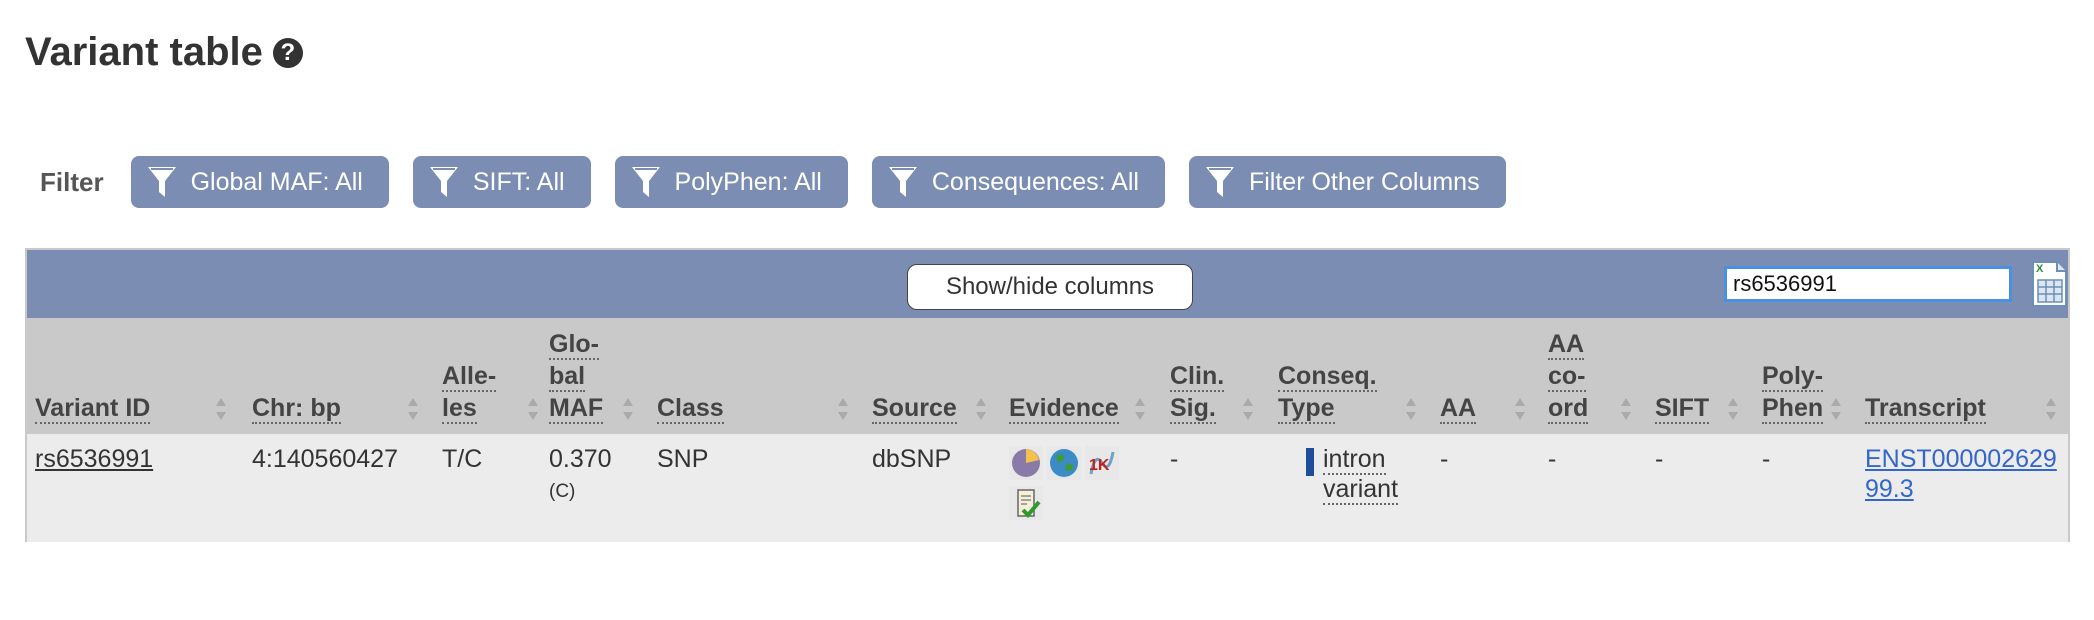 This screenshot has height=620, width=2094. I want to click on help-icon: ?, so click(287, 52).